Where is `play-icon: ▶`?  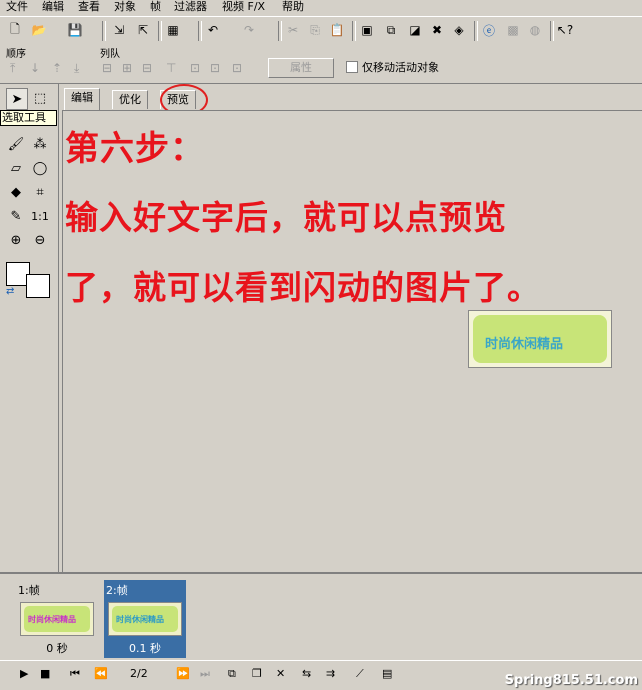 play-icon: ▶ is located at coordinates (24, 673).